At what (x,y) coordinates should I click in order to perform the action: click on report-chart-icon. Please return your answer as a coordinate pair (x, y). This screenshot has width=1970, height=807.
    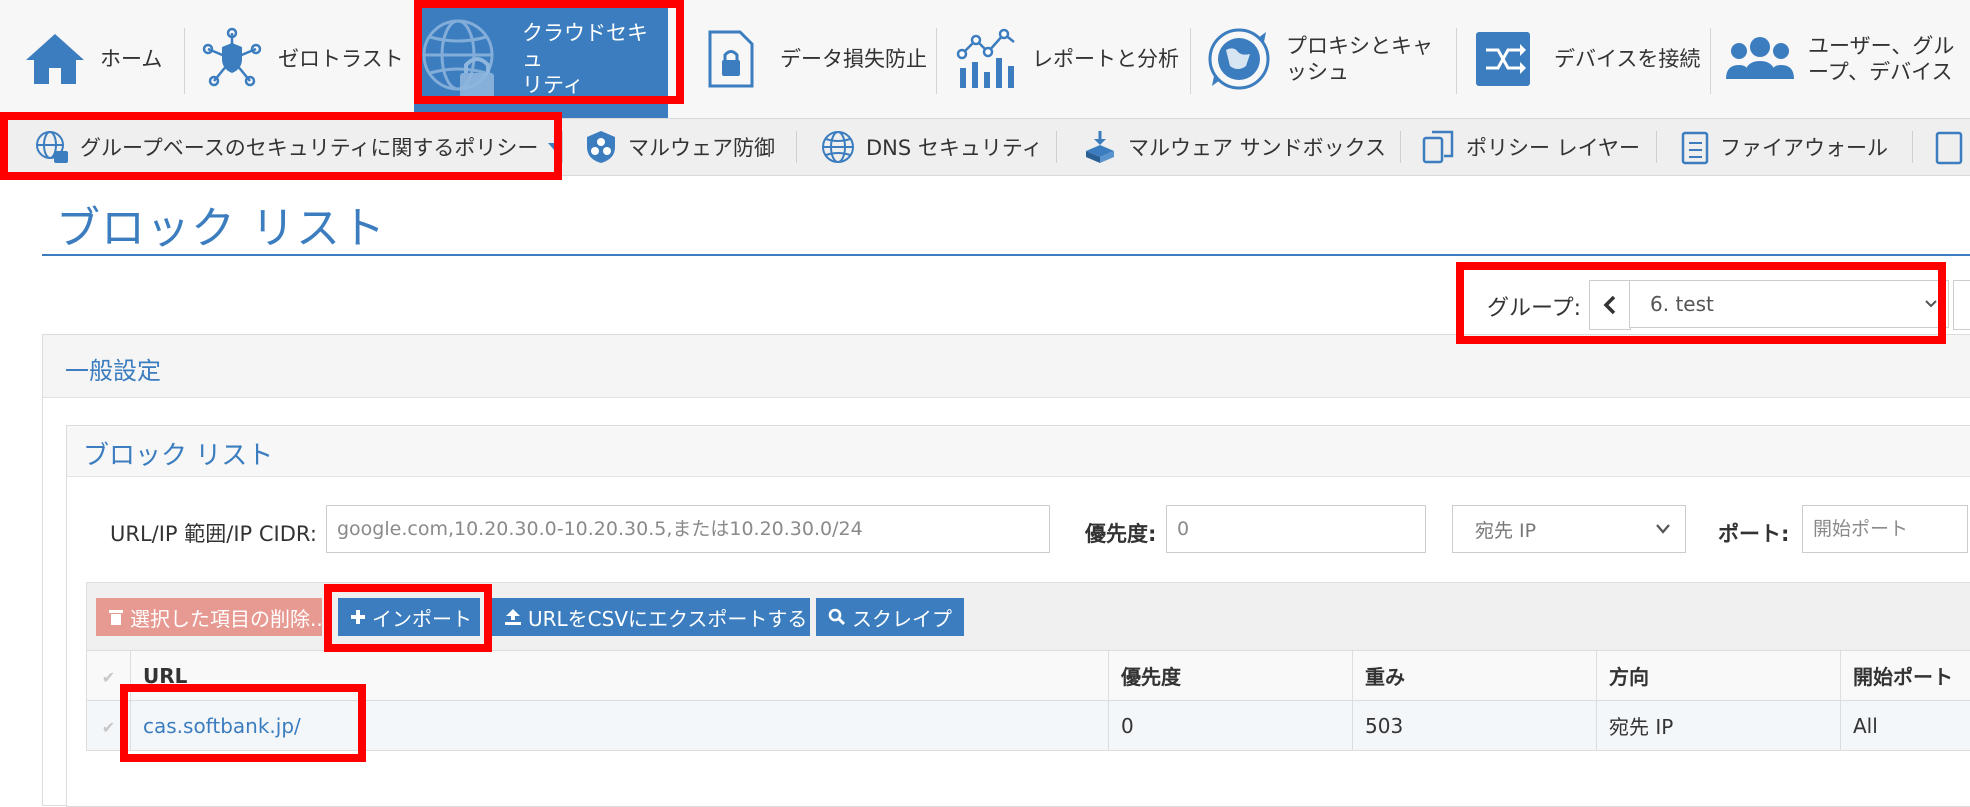
    Looking at the image, I should click on (986, 59).